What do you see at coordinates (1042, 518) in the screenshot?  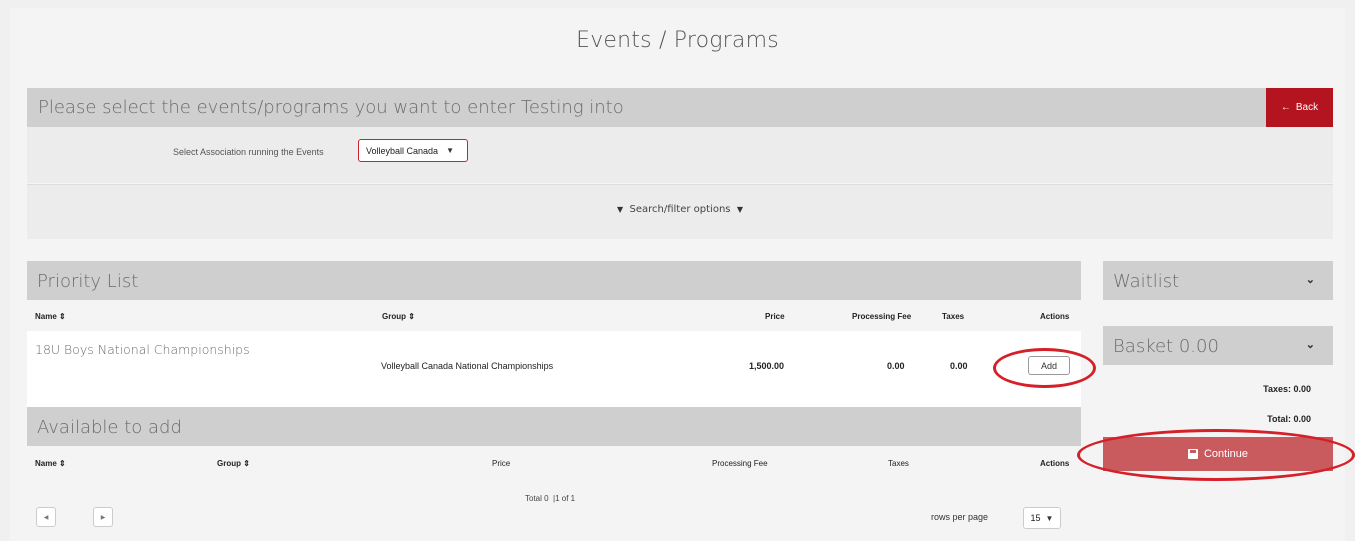 I see `rows-per-page-select: 15 ▼` at bounding box center [1042, 518].